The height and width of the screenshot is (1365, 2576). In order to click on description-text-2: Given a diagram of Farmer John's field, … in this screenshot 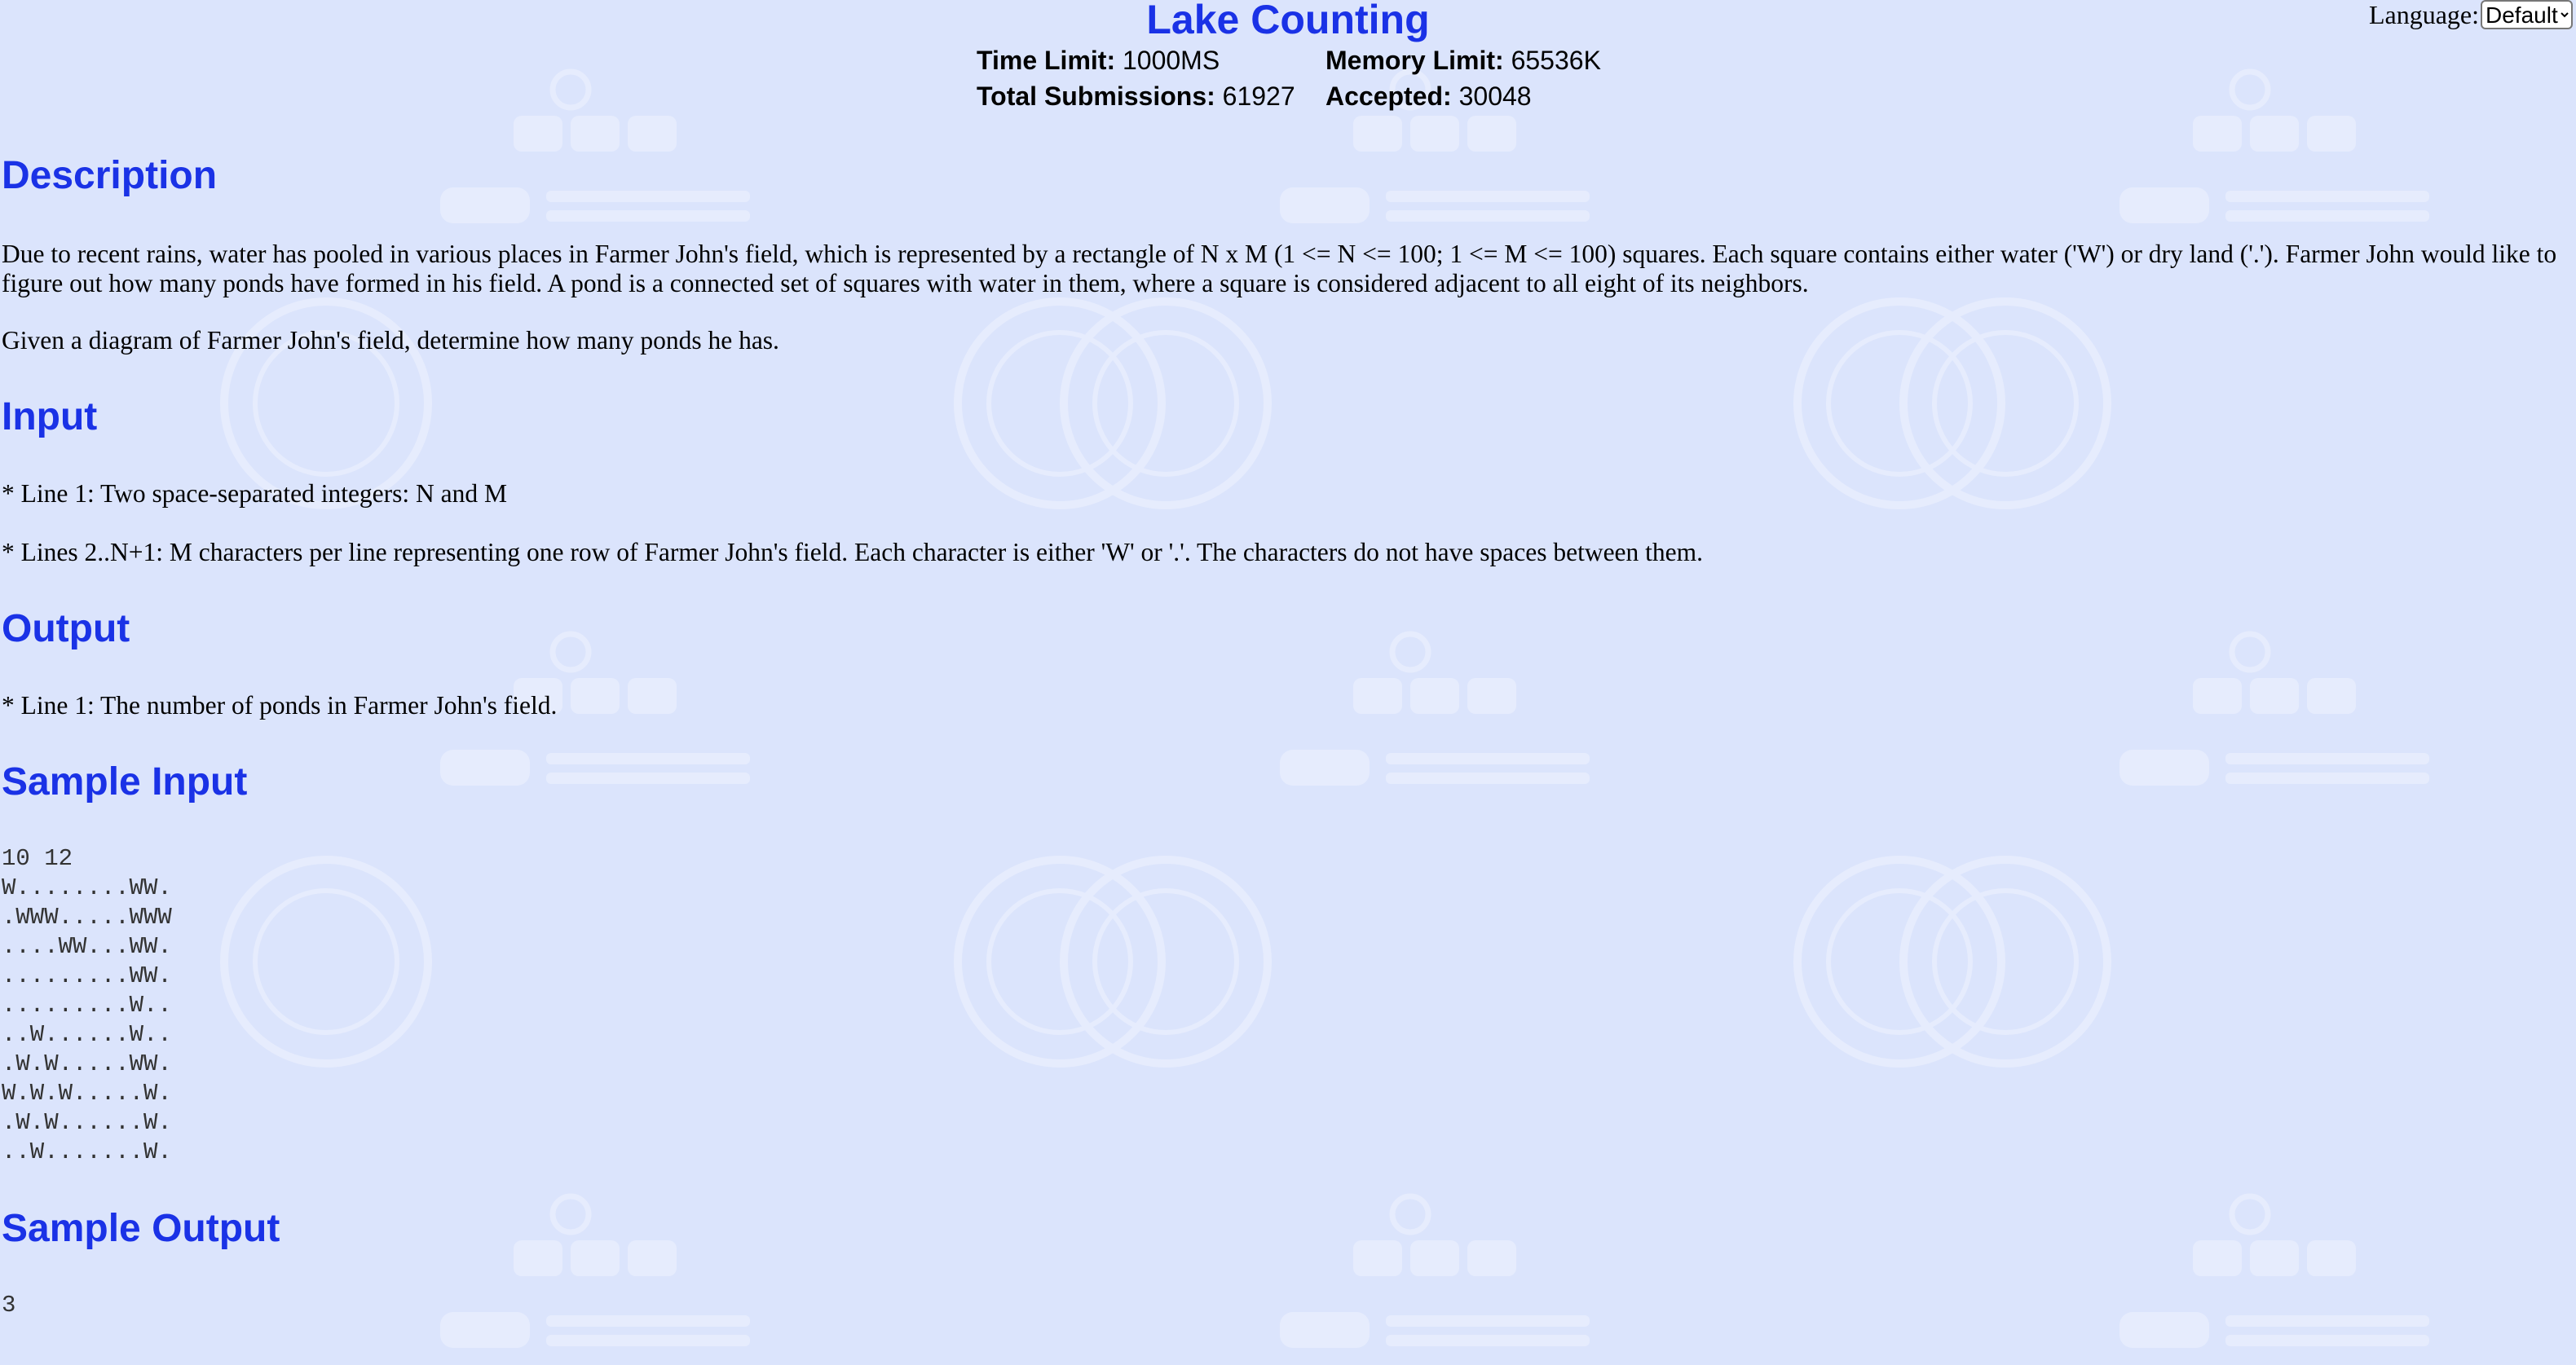, I will do `click(390, 340)`.